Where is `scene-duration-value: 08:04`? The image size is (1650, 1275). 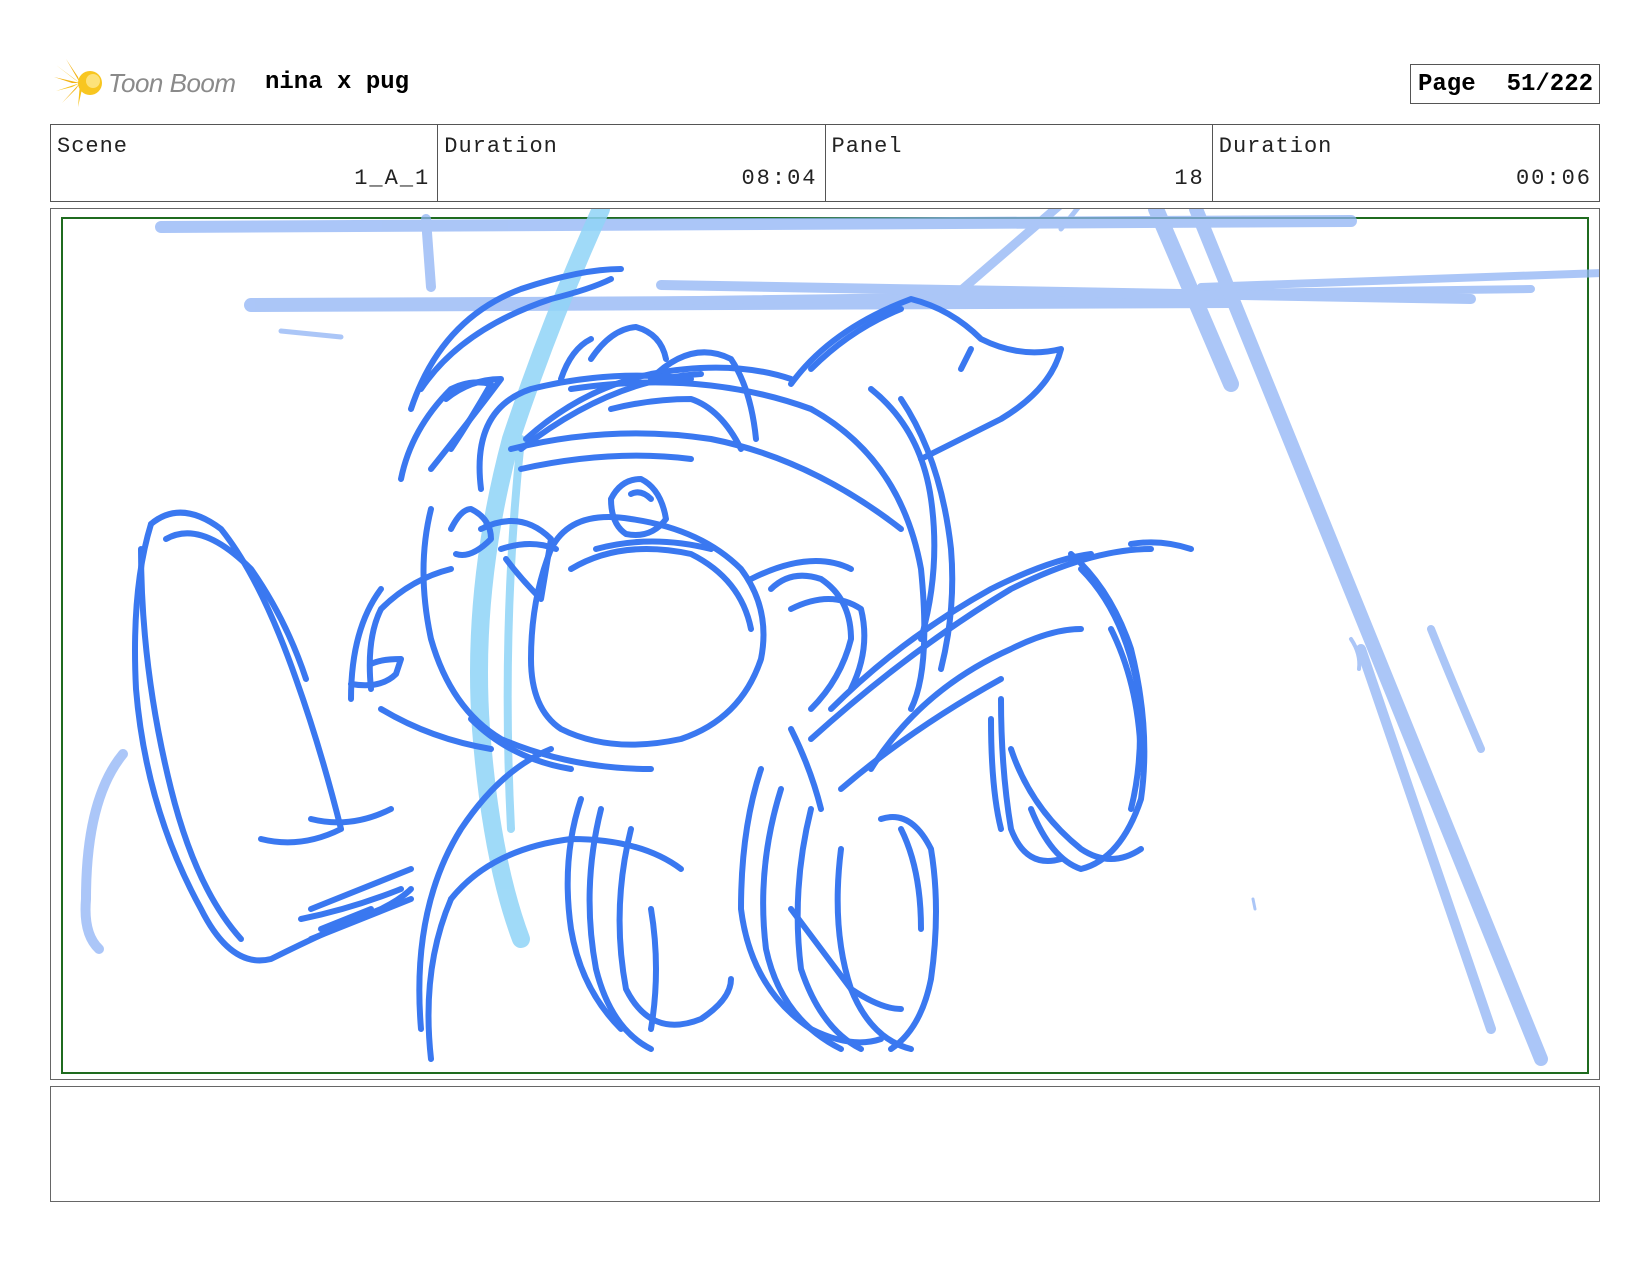
scene-duration-value: 08:04 is located at coordinates (779, 178).